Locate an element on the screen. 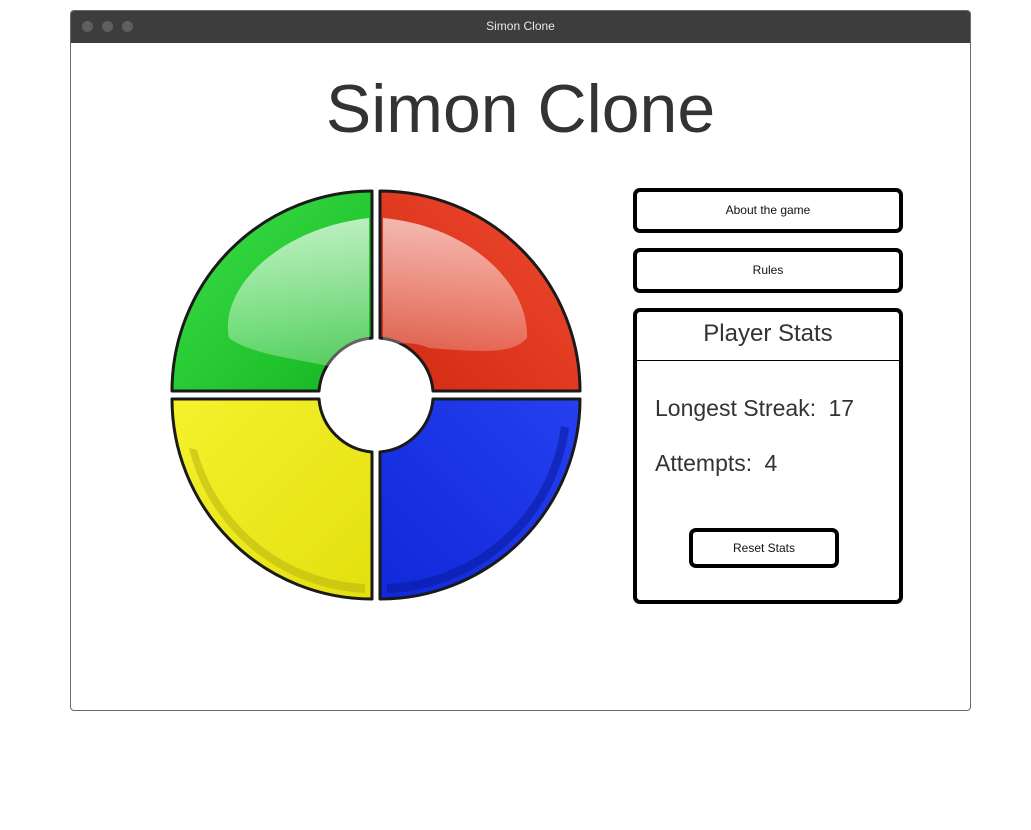 The height and width of the screenshot is (830, 1031). rules-button: Rules is located at coordinates (768, 270).